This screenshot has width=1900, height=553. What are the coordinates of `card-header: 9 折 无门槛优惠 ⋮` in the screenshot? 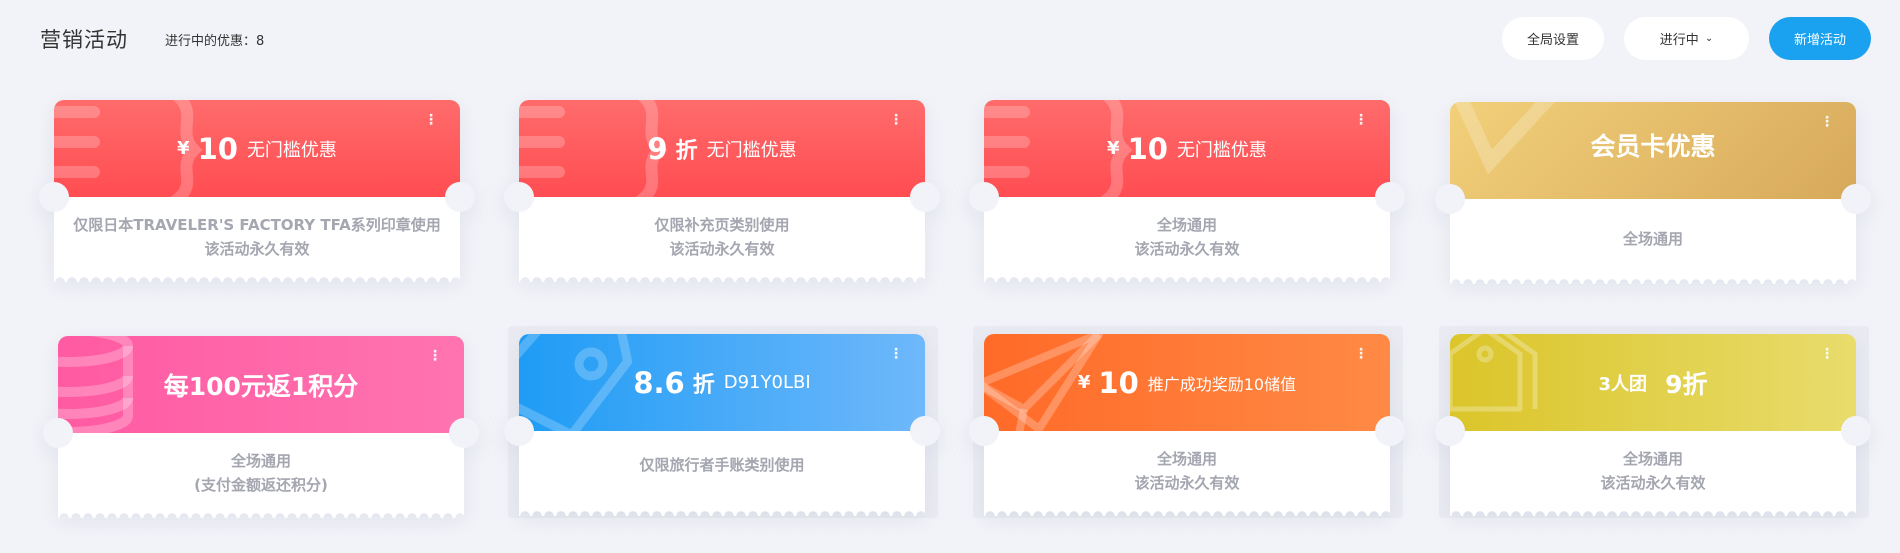 It's located at (722, 148).